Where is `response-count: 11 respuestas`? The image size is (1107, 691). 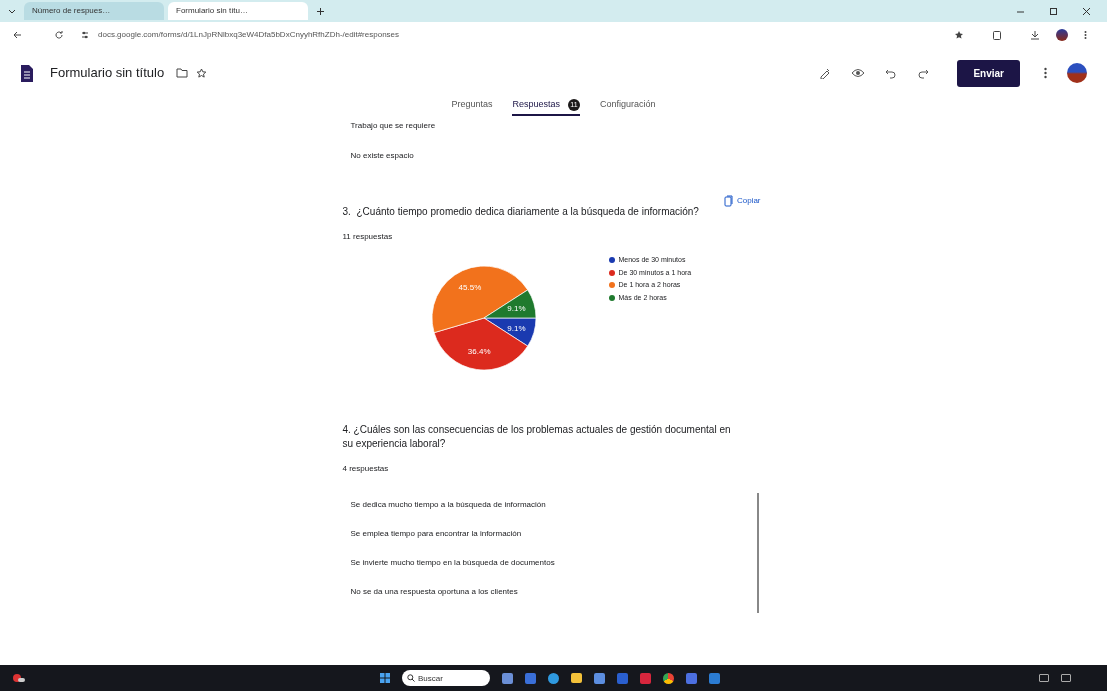
response-count: 11 respuestas is located at coordinates (367, 237).